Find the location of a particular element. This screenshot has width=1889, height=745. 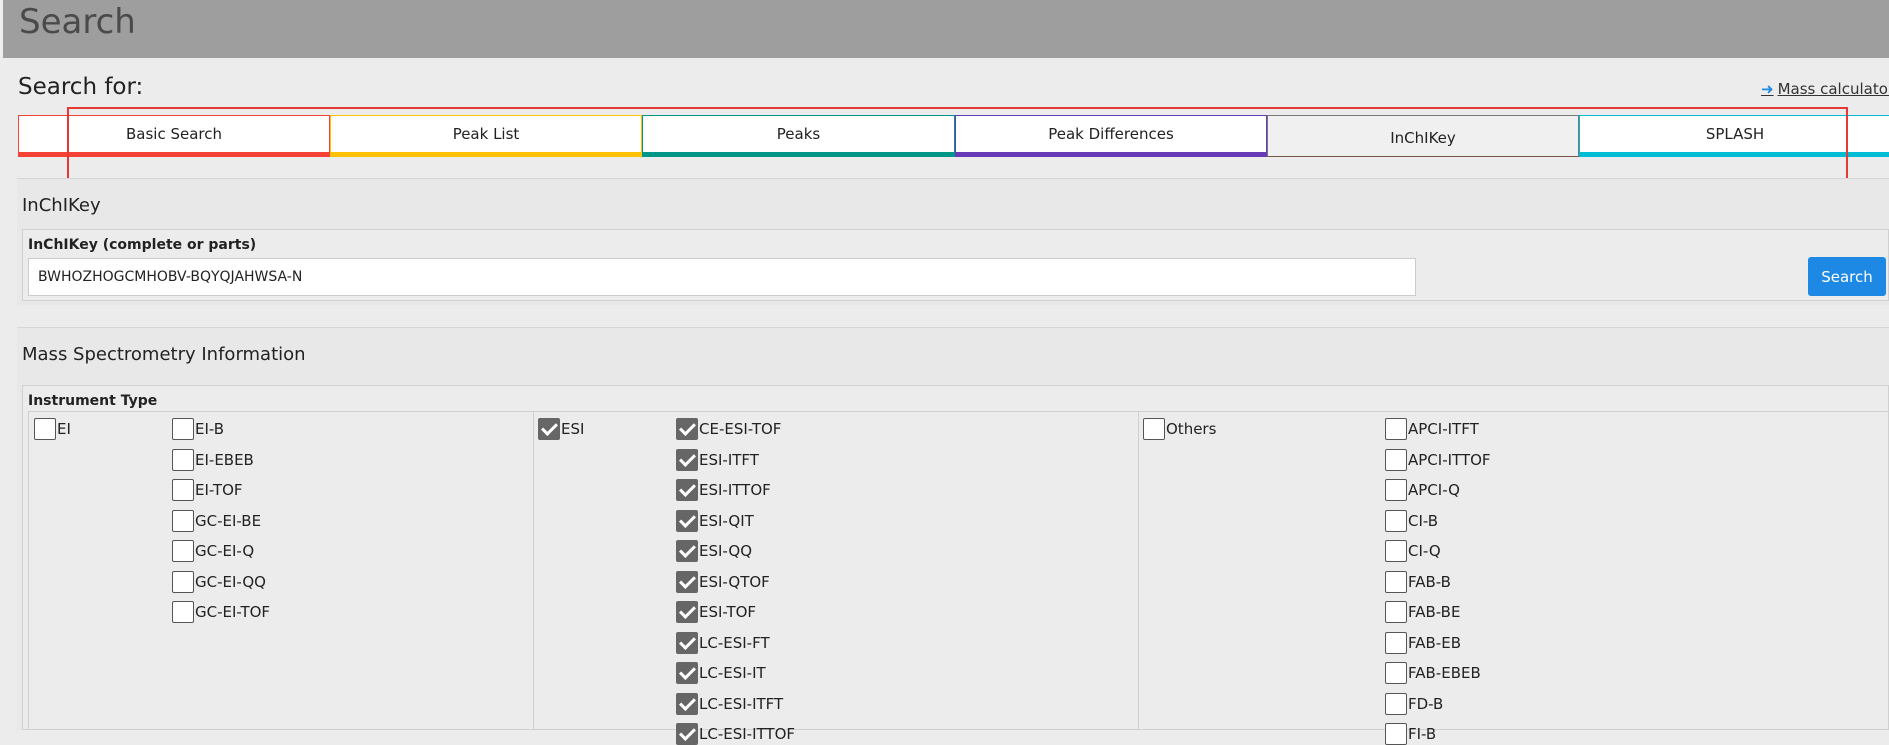

checkbox-esi-qit: ESI-QIT is located at coordinates (715, 520).